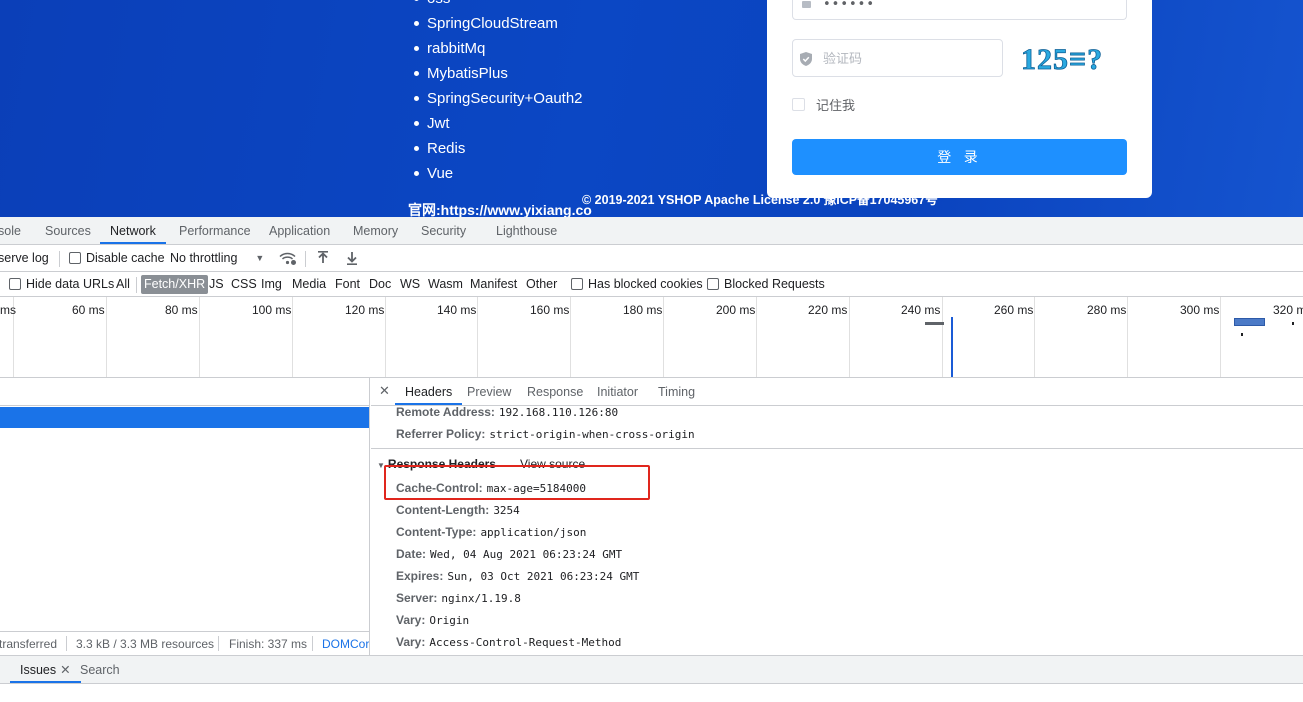  Describe the element at coordinates (410, 284) in the screenshot. I see `filter-ws: WS` at that location.